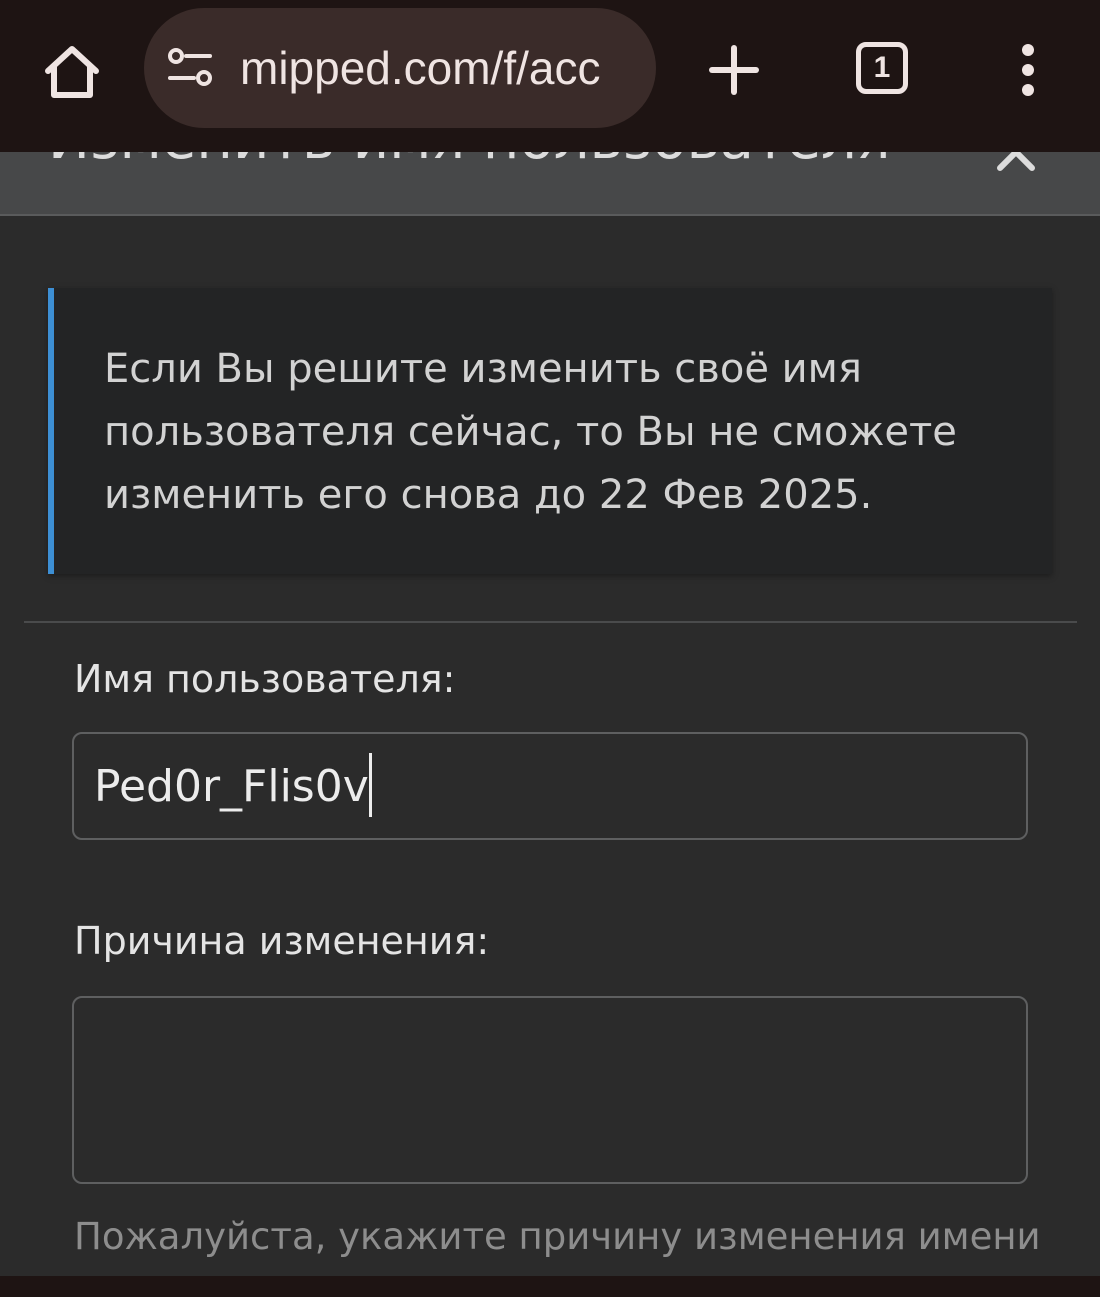  I want to click on tab-switcher-button: 1, so click(882, 68).